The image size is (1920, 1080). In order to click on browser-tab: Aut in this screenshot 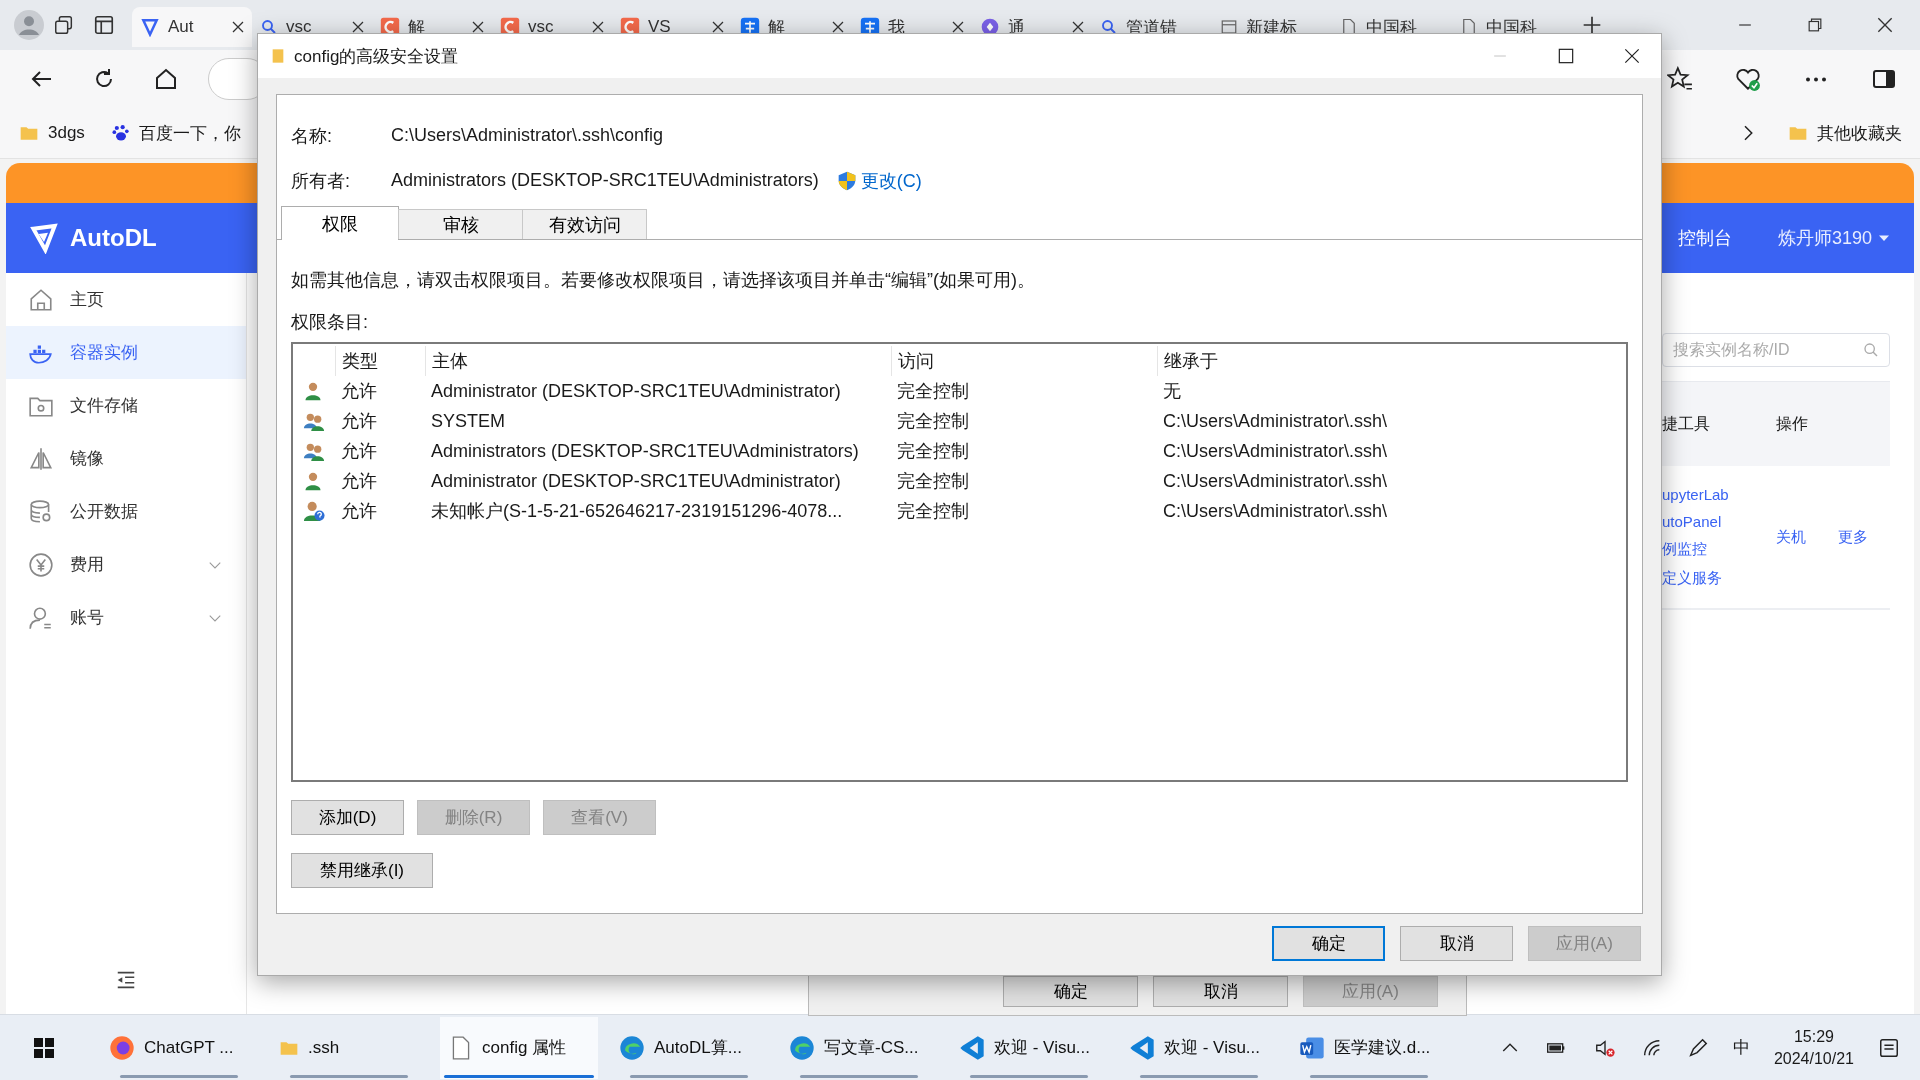, I will do `click(192, 27)`.